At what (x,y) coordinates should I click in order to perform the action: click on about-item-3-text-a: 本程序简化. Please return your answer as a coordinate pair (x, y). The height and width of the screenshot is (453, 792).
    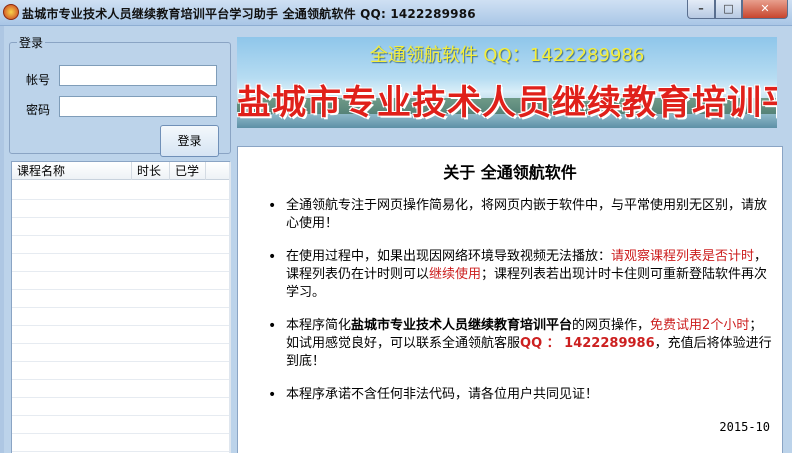
    Looking at the image, I should click on (319, 325).